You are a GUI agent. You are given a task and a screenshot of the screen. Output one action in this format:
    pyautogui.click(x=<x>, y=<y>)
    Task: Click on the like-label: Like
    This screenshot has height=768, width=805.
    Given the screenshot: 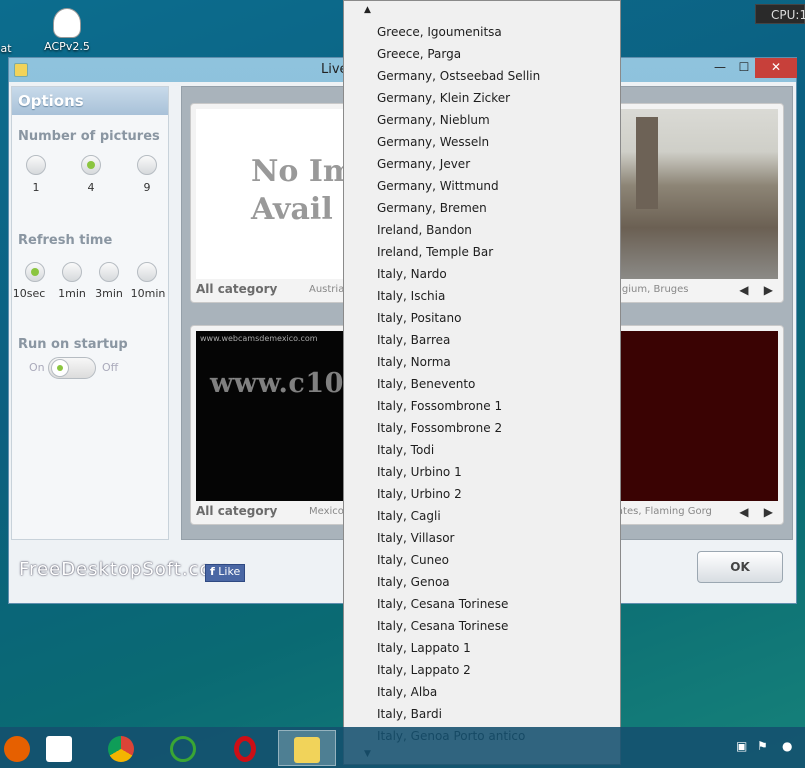 What is the action you would take?
    pyautogui.click(x=229, y=571)
    